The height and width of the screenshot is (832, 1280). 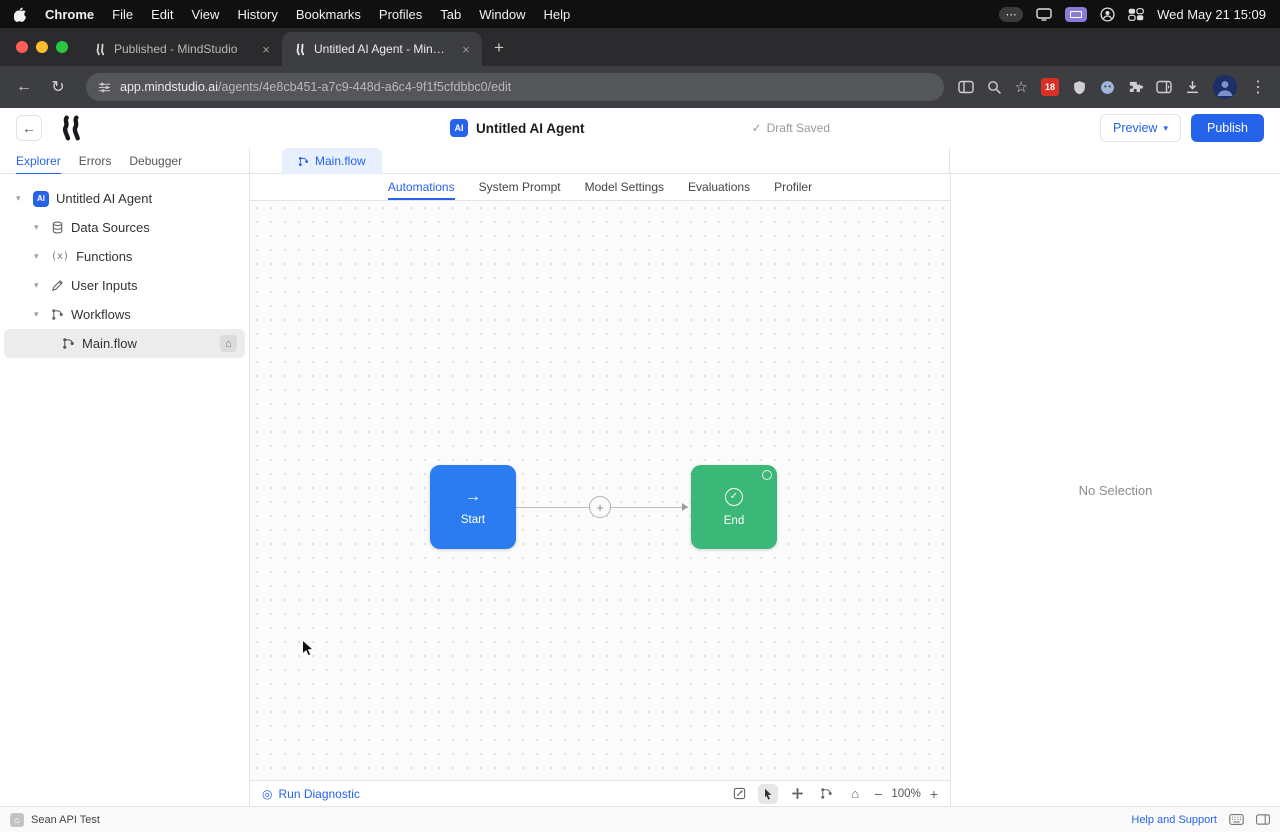 What do you see at coordinates (878, 794) in the screenshot?
I see `zoom-out-button: −` at bounding box center [878, 794].